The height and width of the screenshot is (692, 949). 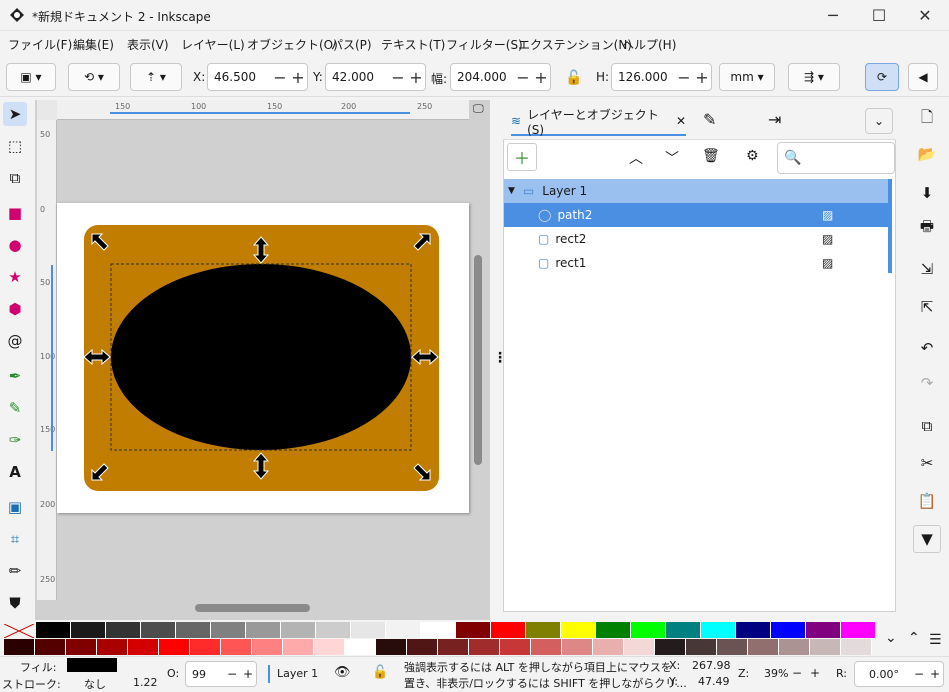 I want to click on transform-options-button: ⟲ ▾, so click(x=94, y=77).